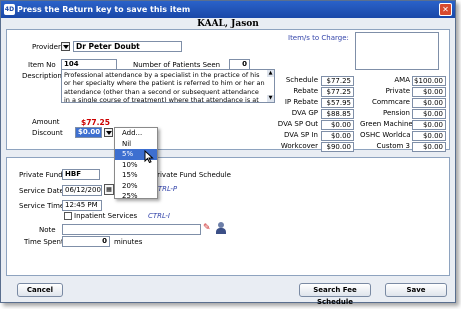 This screenshot has height=309, width=461. Describe the element at coordinates (149, 156) in the screenshot. I see `mouse-cursor-icon` at that location.